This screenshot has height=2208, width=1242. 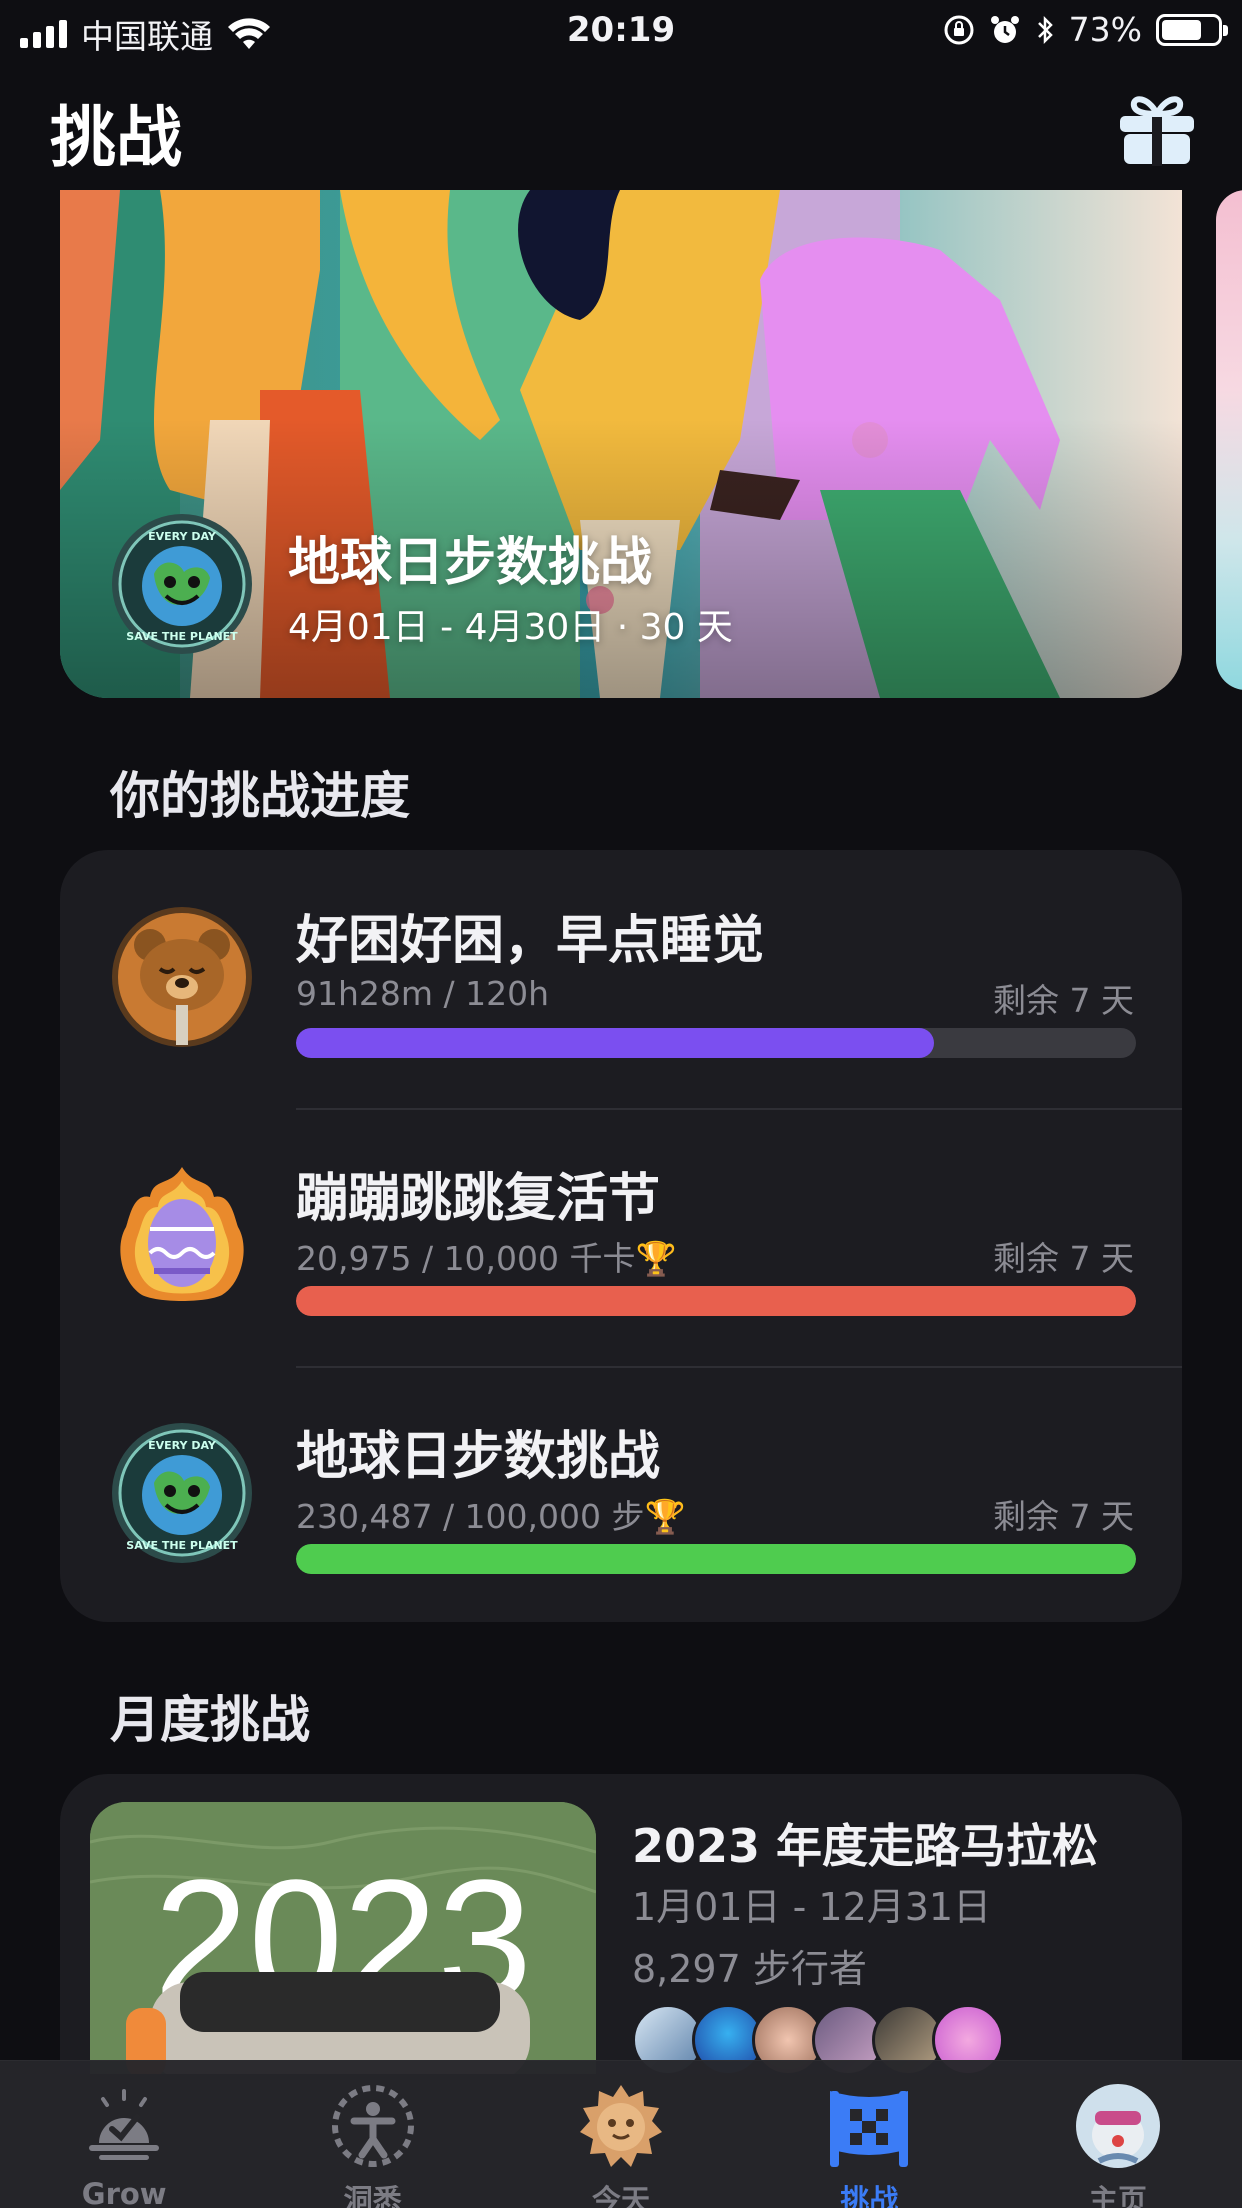 What do you see at coordinates (621, 979) in the screenshot?
I see `challenge-row-sleep: 好困好困，早点睡觉 91h28m / 120h 剩余 7 天` at bounding box center [621, 979].